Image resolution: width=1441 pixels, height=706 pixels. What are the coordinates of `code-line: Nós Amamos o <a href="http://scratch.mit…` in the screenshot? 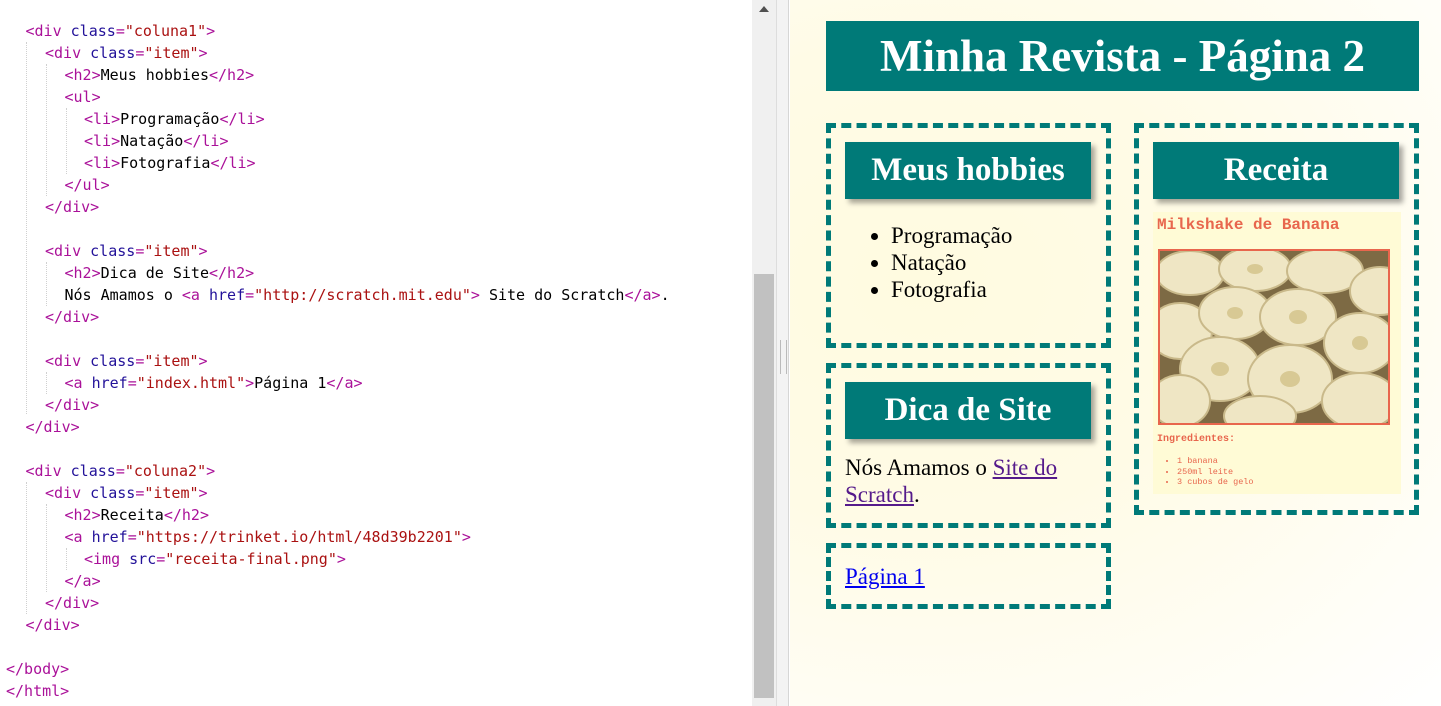 It's located at (367, 295).